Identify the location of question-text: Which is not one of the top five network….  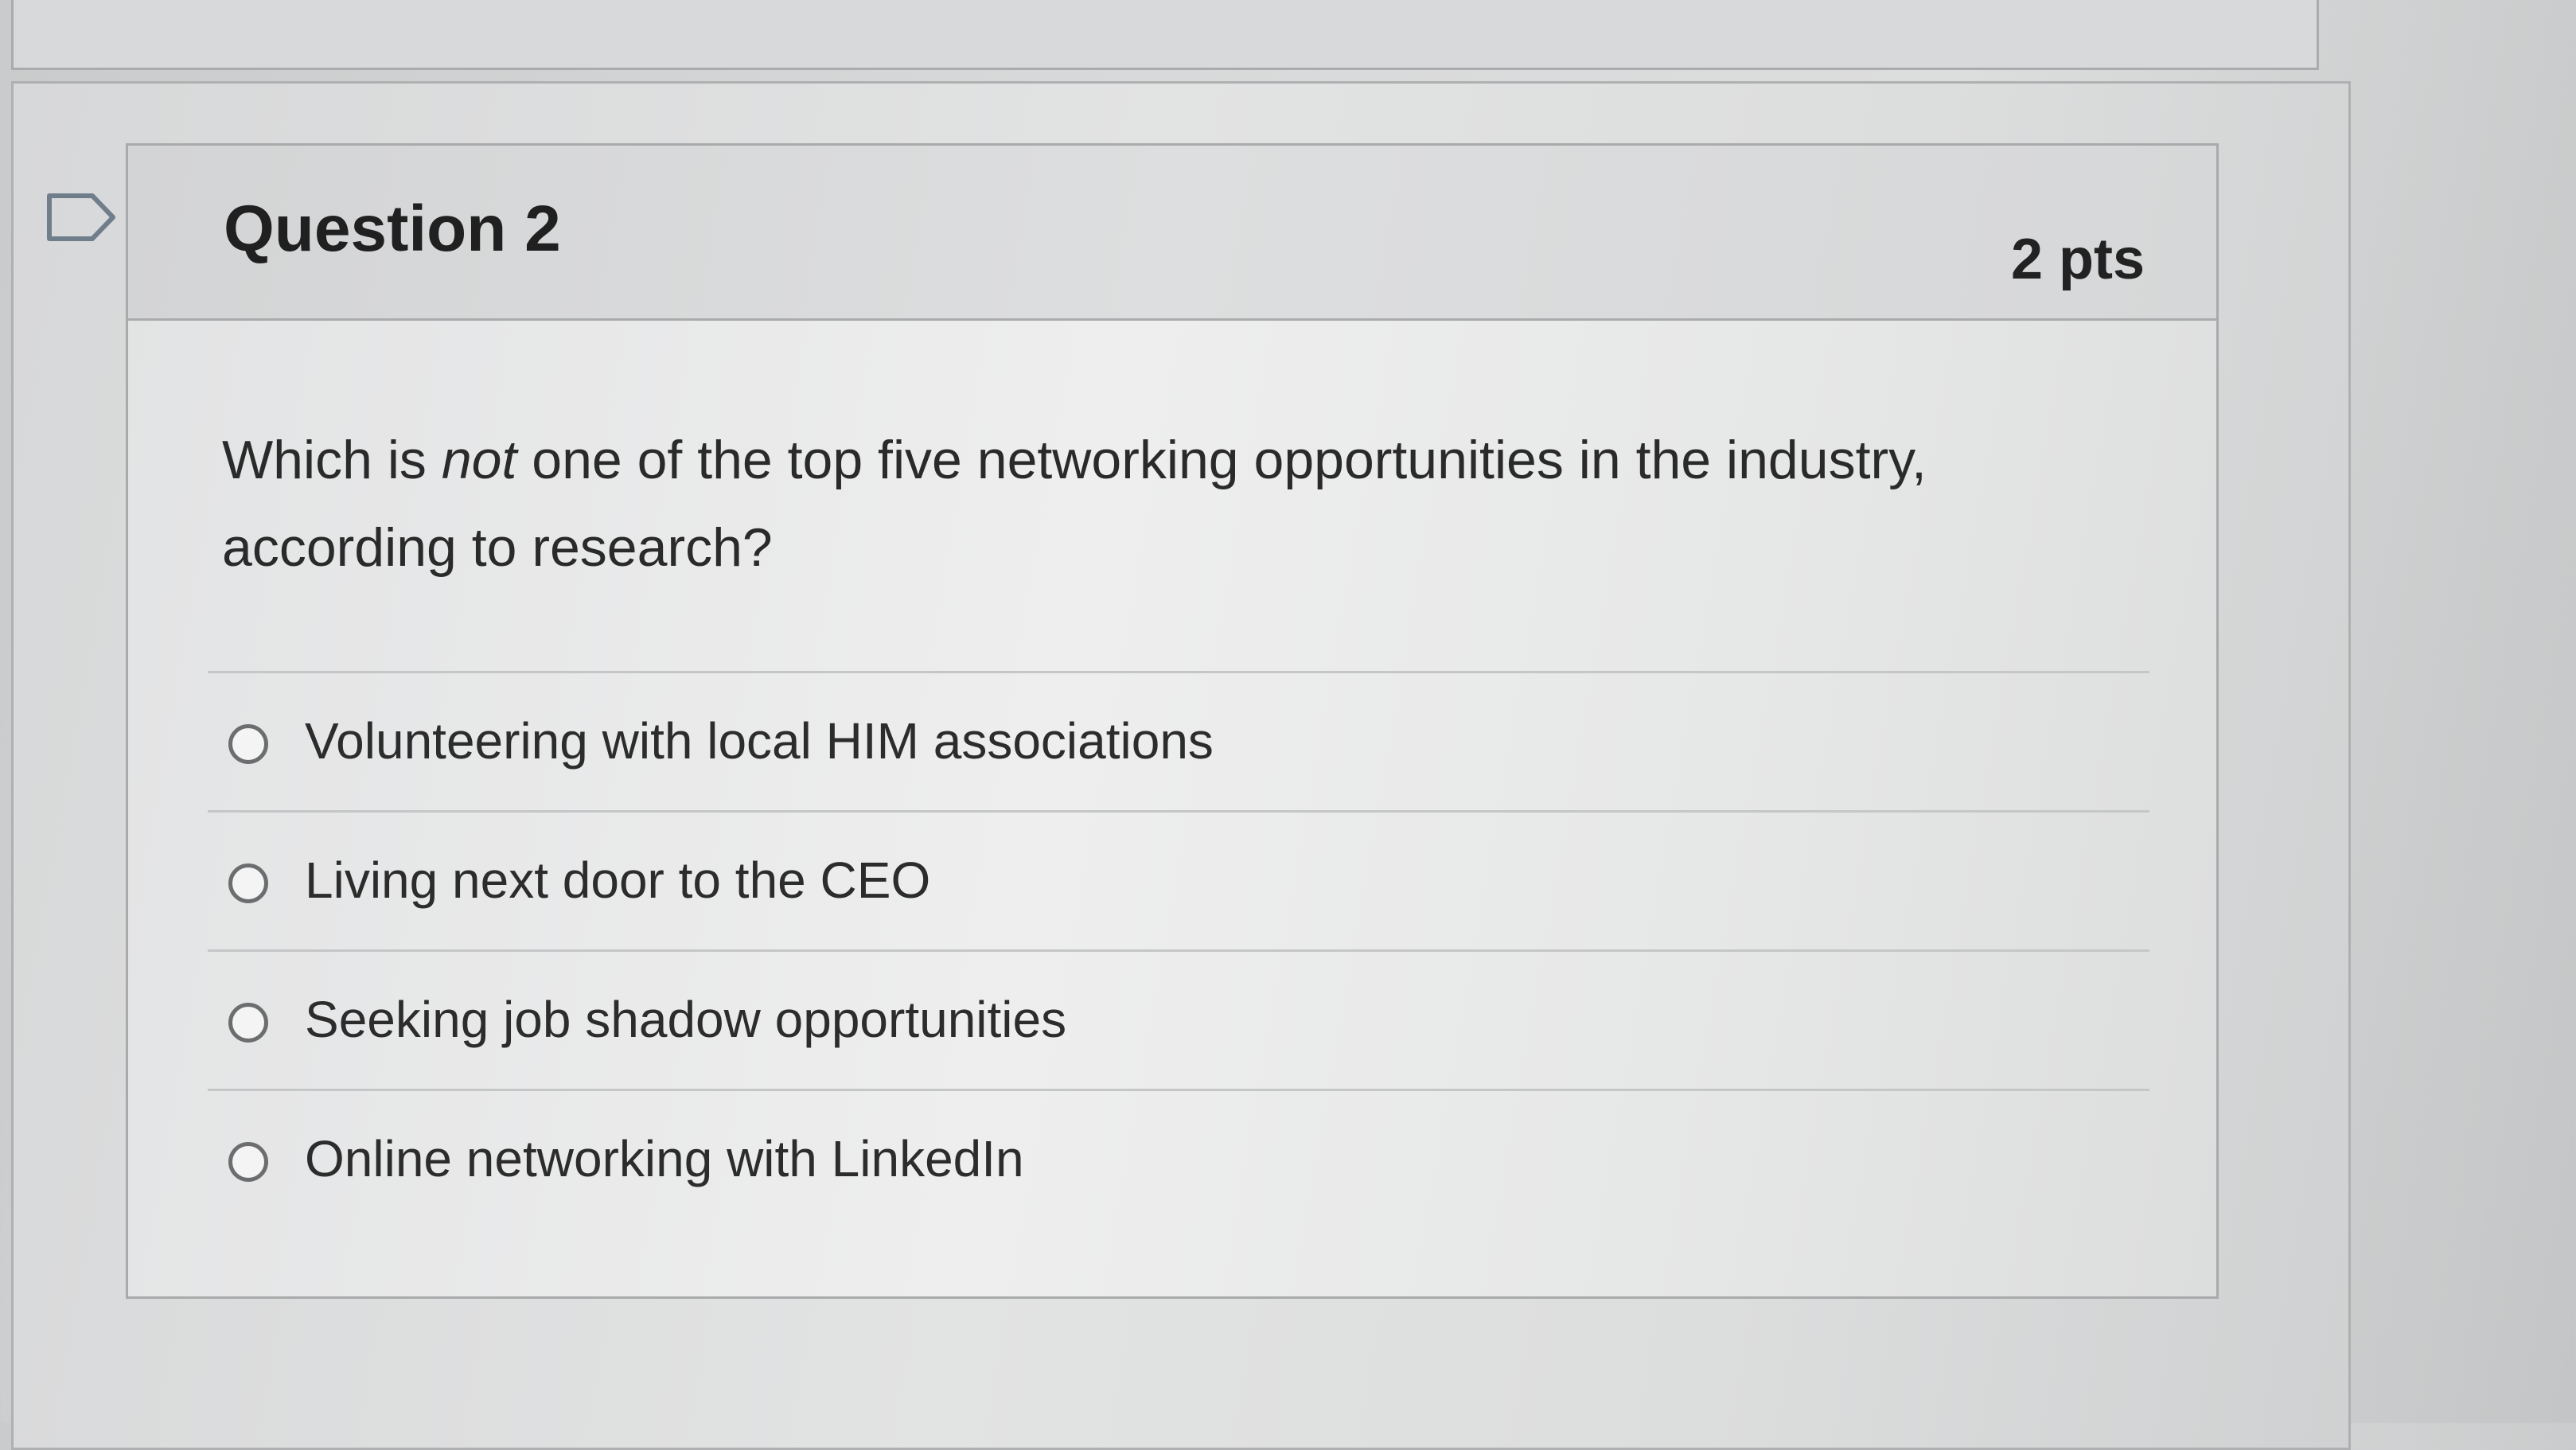
(1177, 503).